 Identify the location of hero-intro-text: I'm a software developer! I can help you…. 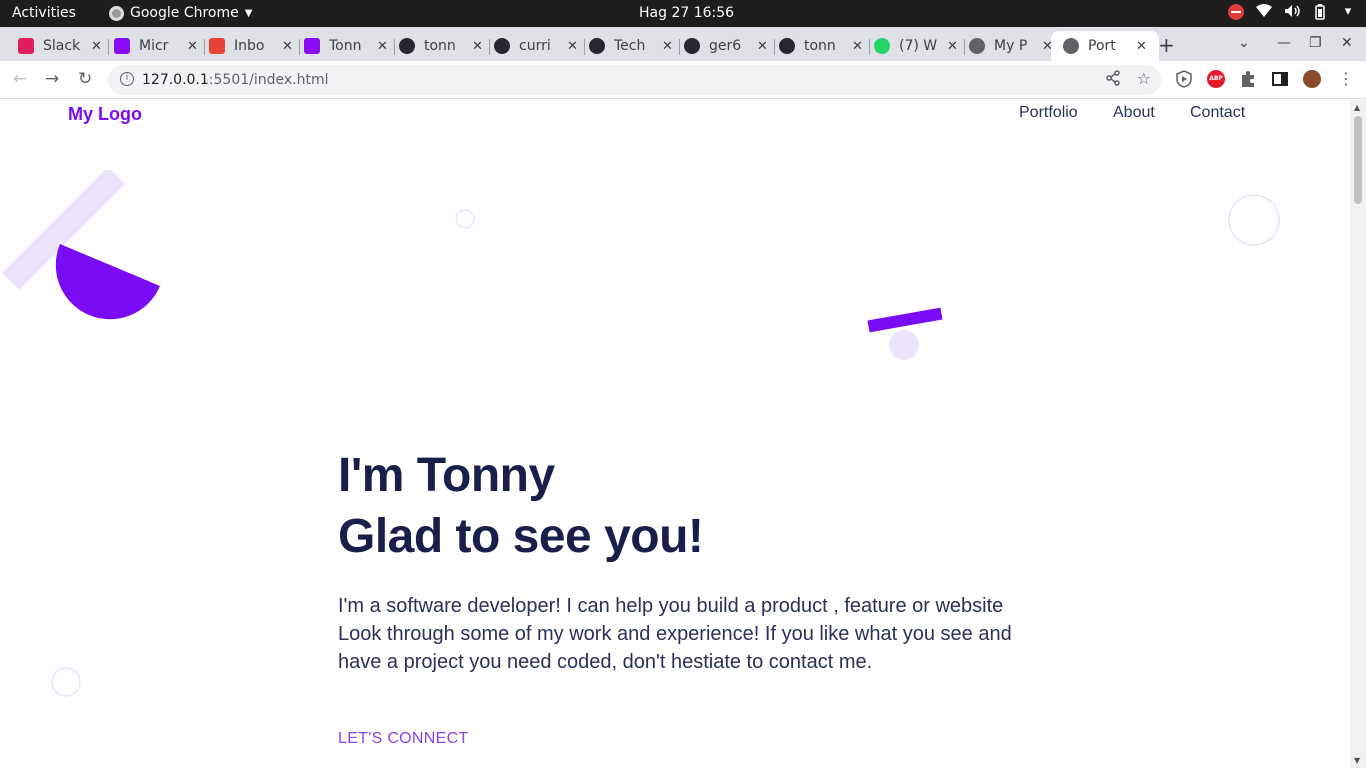
(675, 634).